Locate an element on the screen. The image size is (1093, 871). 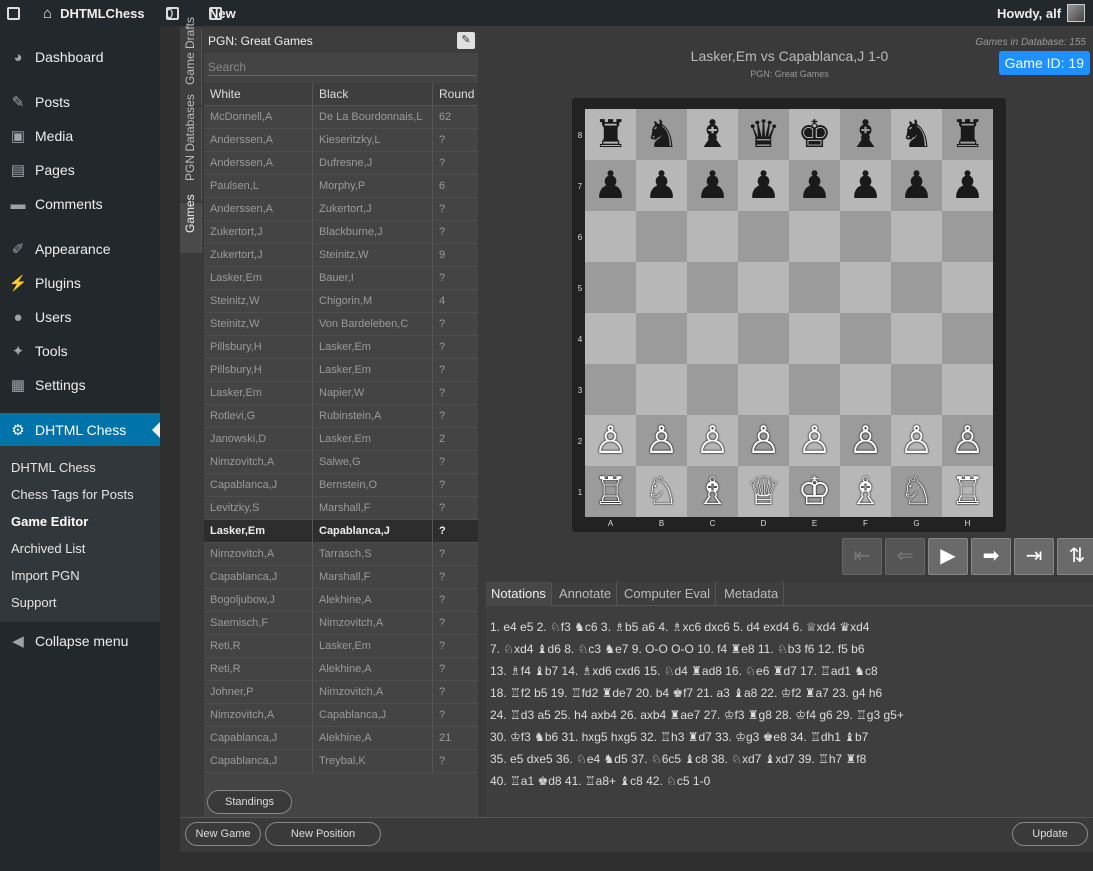
table-row: Saemisch,F Nimzovitch,A? is located at coordinates (341, 623).